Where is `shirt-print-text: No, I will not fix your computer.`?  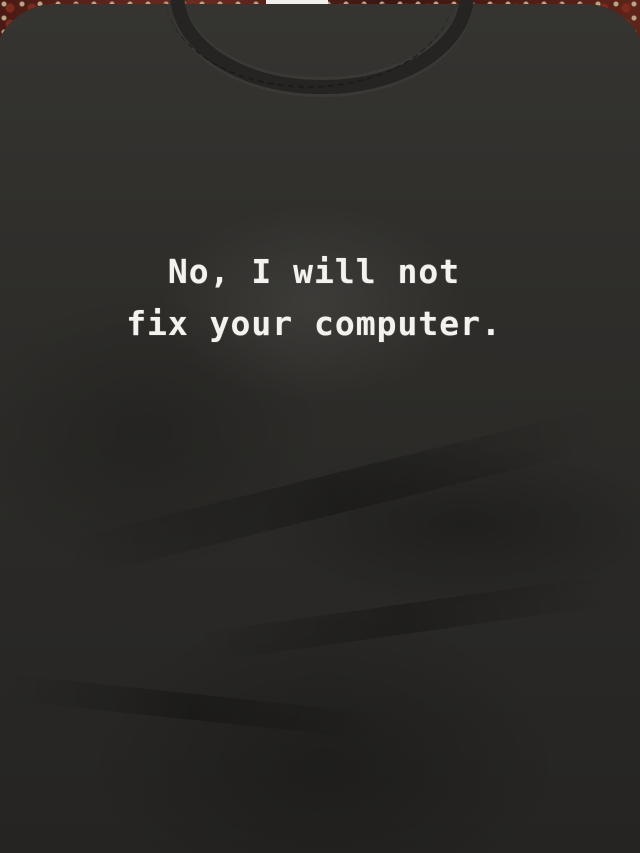 shirt-print-text: No, I will not fix your computer. is located at coordinates (314, 298).